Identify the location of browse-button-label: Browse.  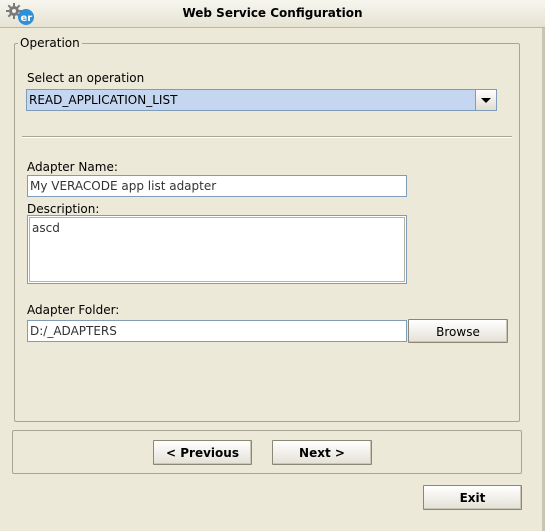
(458, 332).